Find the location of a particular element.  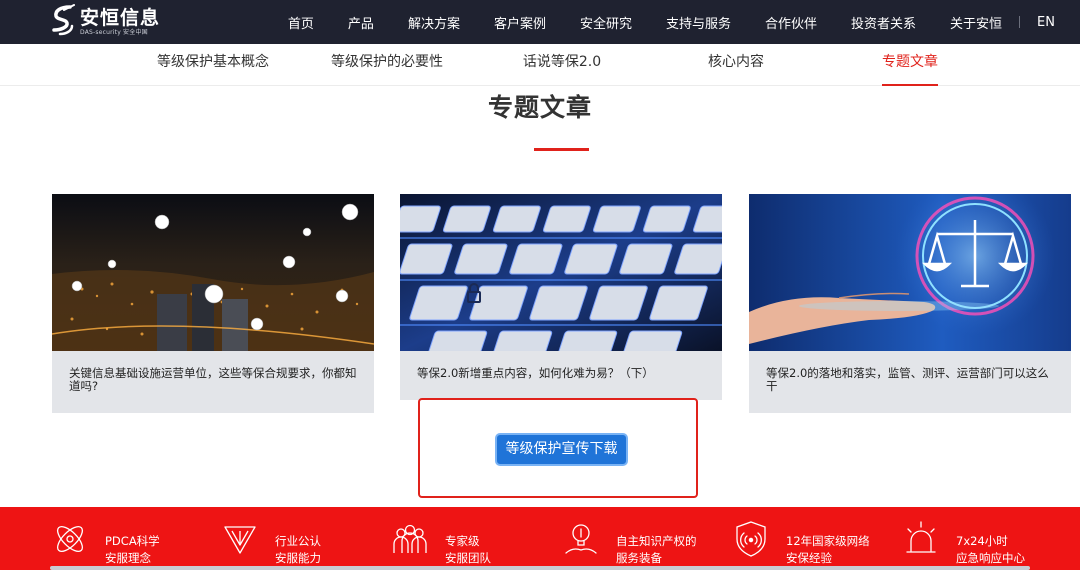

article-card-1: 关键信息基础设施运营单位，这些等保合规要求，你都知道吗? is located at coordinates (213, 303).